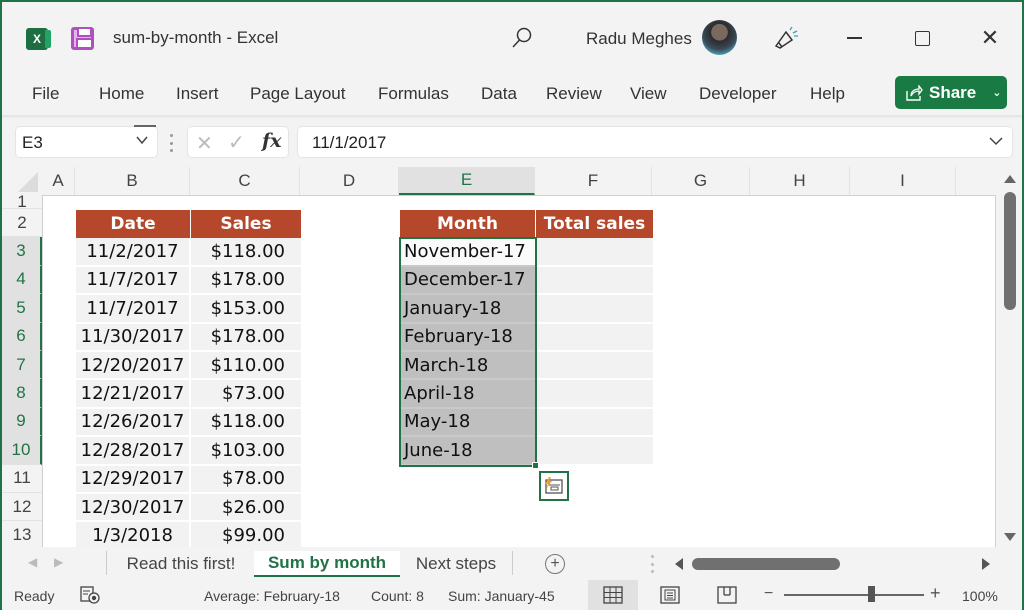 Image resolution: width=1024 pixels, height=610 pixels. What do you see at coordinates (272, 141) in the screenshot?
I see `insert-function-button: fx` at bounding box center [272, 141].